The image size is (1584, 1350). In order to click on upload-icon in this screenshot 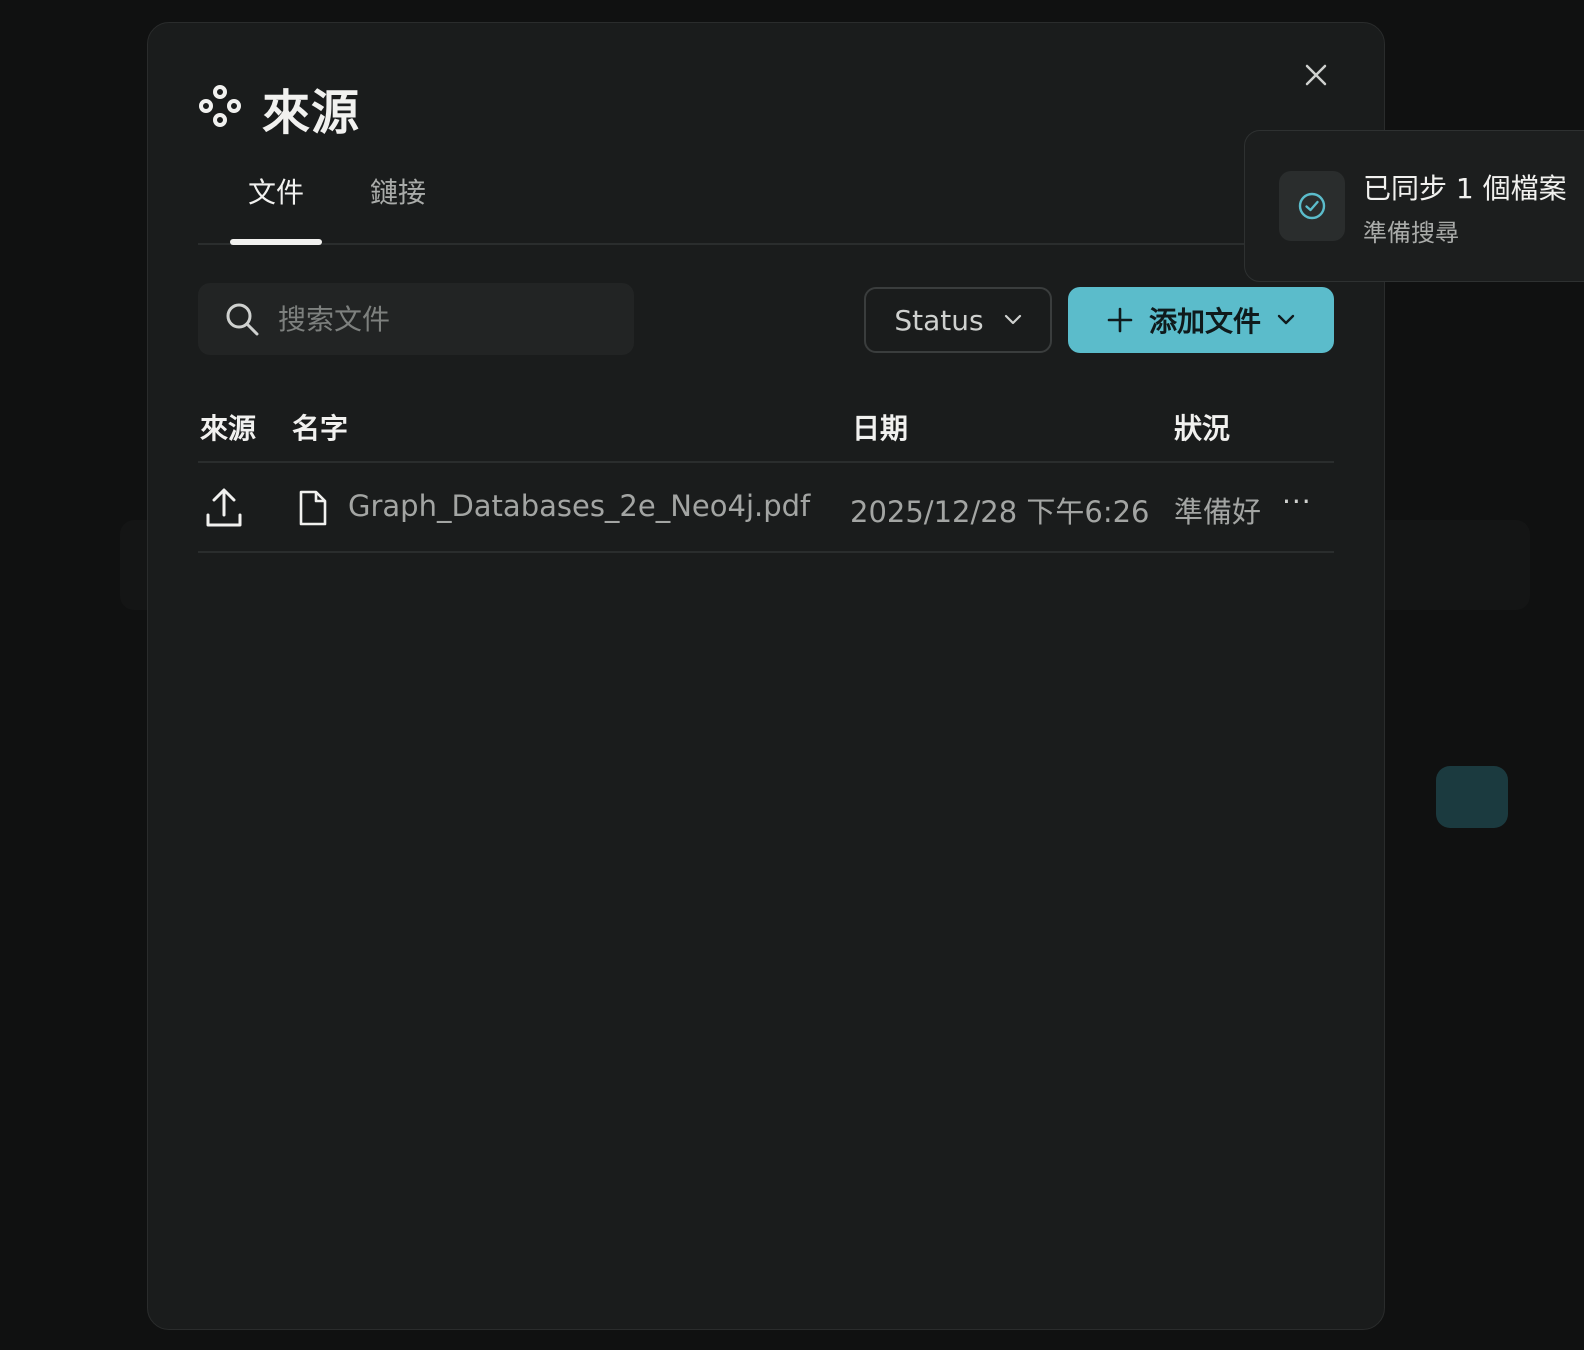, I will do `click(224, 510)`.